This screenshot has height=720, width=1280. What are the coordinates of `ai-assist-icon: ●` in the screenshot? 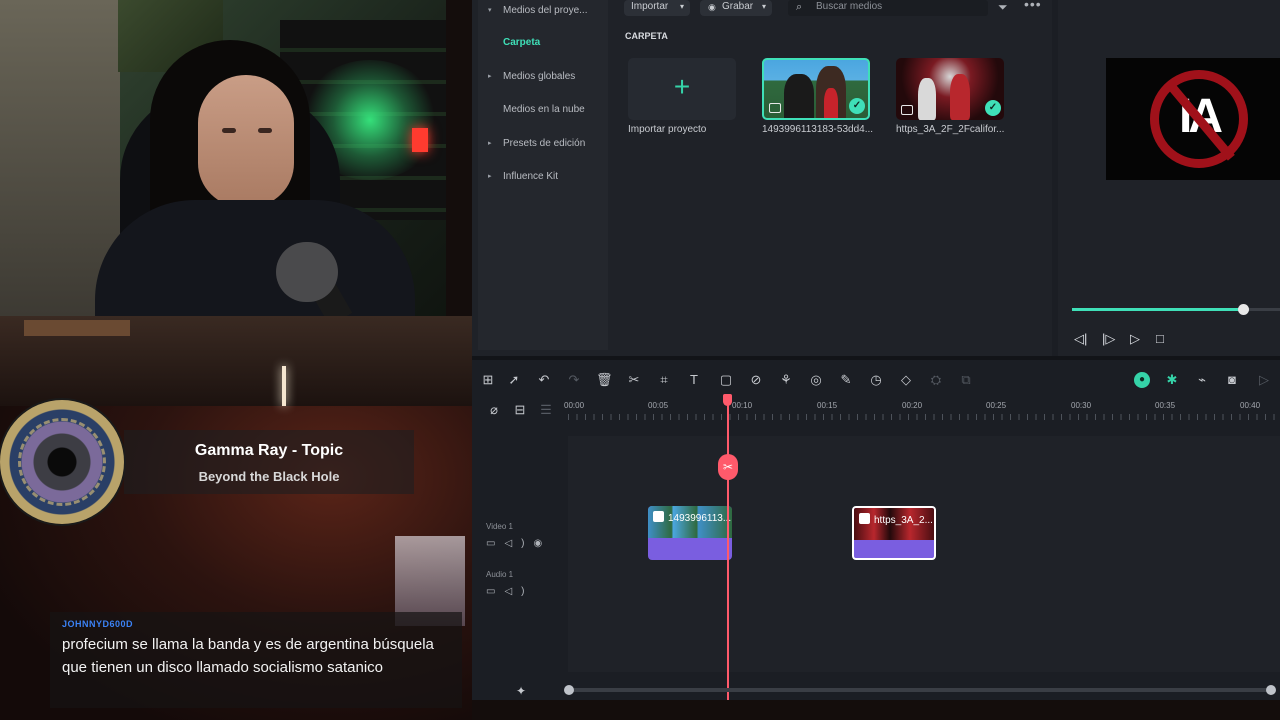 It's located at (1142, 380).